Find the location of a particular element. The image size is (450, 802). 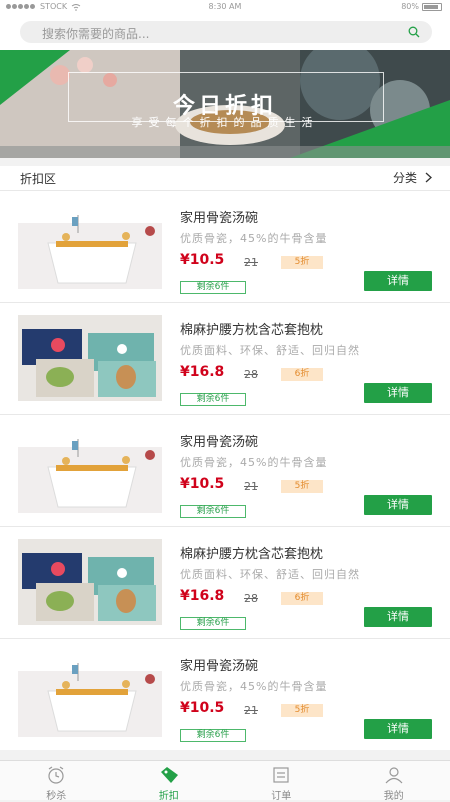

promo-banner: 今日折扣 享受每个折扣的品质生活 is located at coordinates (225, 104).